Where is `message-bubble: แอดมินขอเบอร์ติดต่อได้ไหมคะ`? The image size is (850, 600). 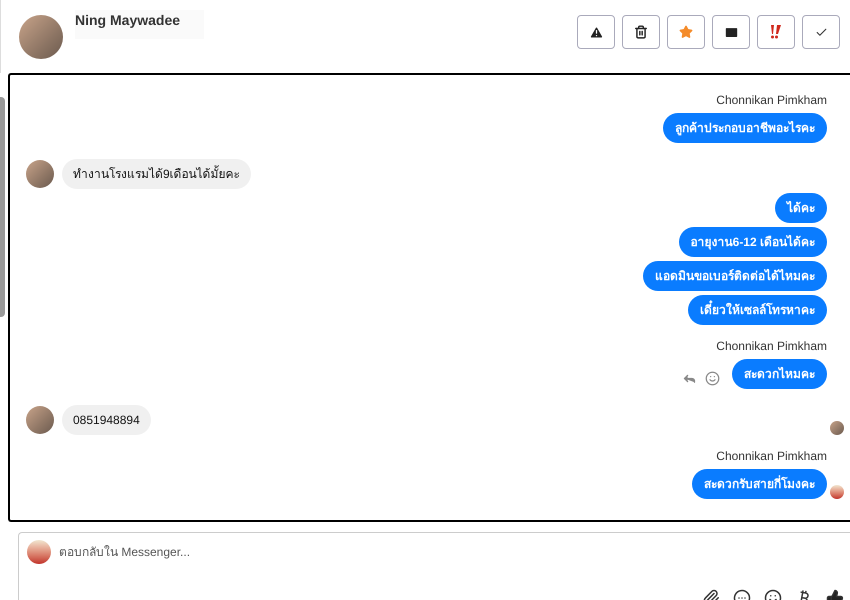
message-bubble: แอดมินขอเบอร์ติดต่อได้ไหมคะ is located at coordinates (735, 276).